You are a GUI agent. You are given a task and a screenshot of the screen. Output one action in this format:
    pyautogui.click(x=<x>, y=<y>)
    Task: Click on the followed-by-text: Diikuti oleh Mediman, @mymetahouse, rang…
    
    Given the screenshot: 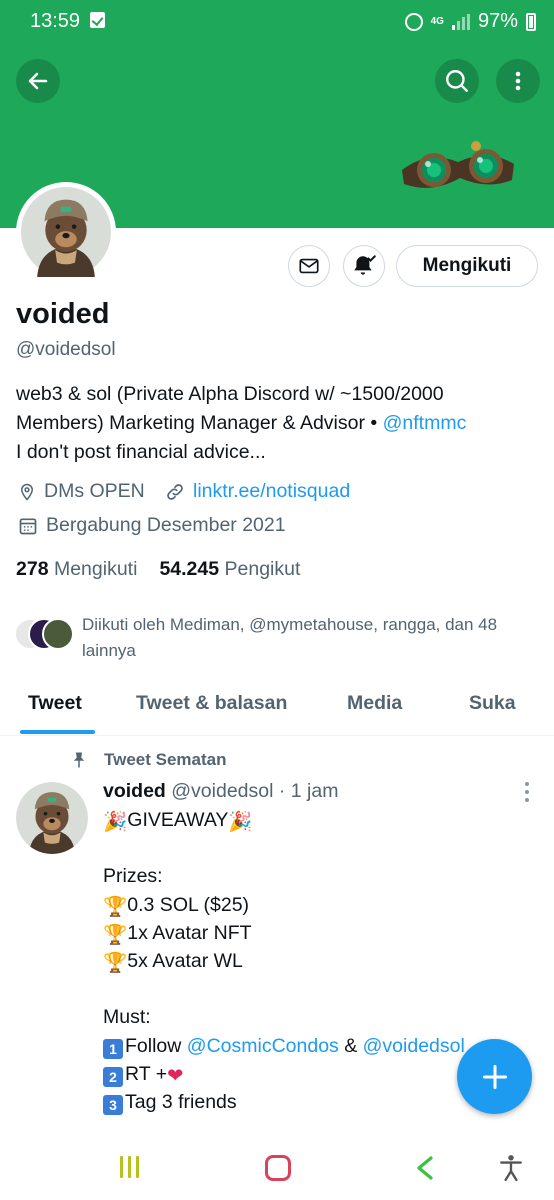 What is the action you would take?
    pyautogui.click(x=307, y=638)
    